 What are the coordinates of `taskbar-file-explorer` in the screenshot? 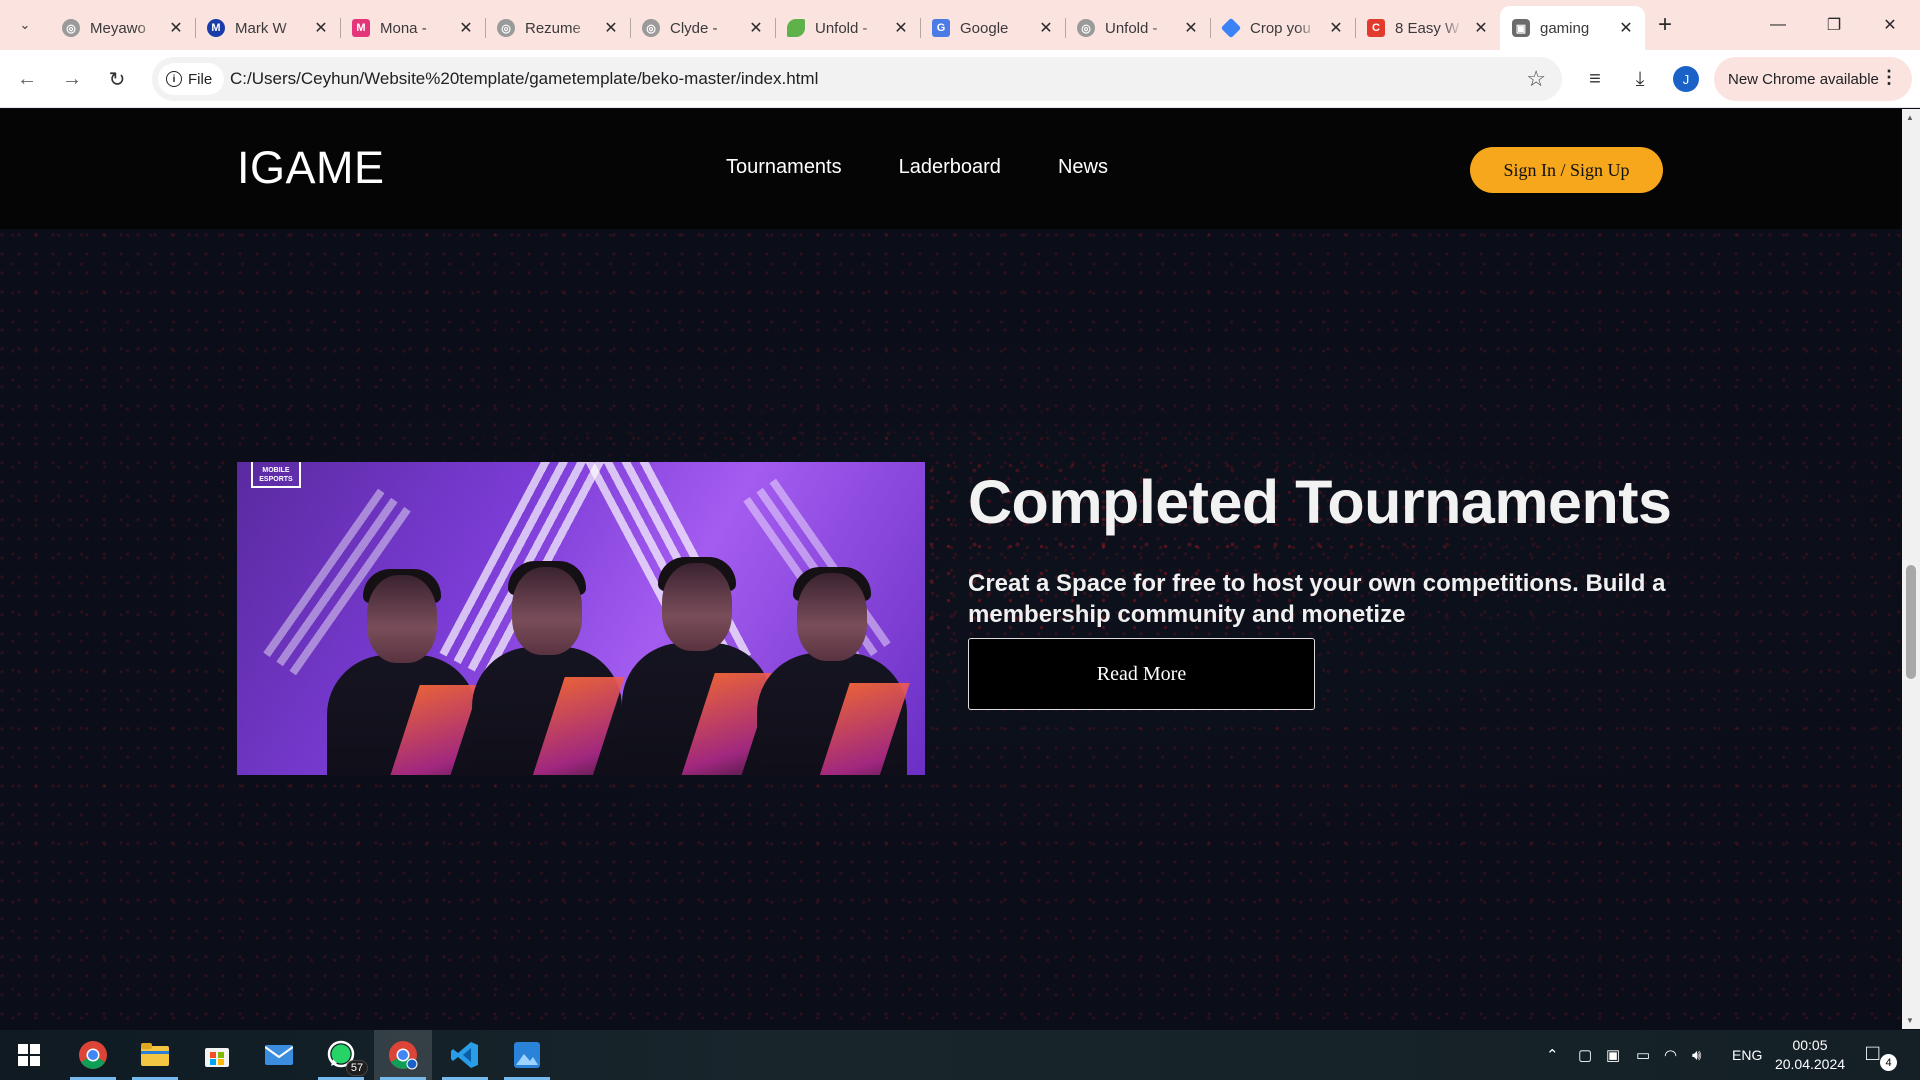 It's located at (155, 1055).